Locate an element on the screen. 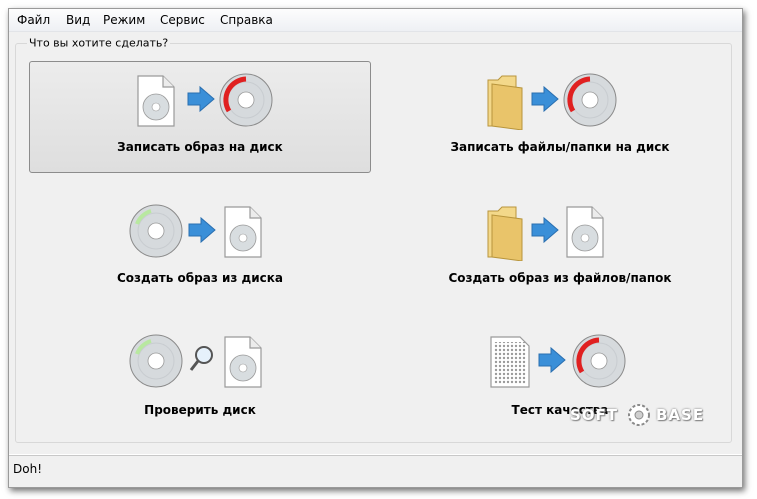 The height and width of the screenshot is (499, 757). action-create-image-from-disc: Создать образ из диска is located at coordinates (200, 248).